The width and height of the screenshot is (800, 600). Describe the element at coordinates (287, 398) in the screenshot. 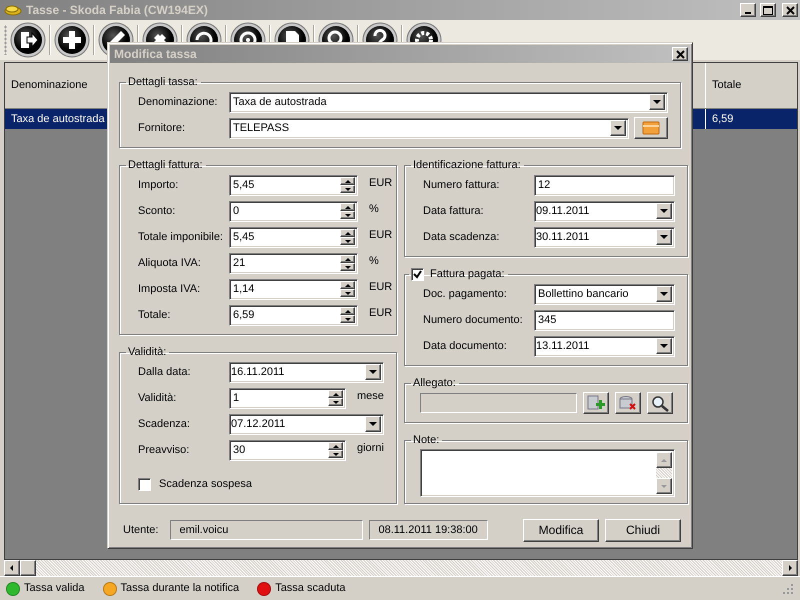

I see `spin-field: 1` at that location.